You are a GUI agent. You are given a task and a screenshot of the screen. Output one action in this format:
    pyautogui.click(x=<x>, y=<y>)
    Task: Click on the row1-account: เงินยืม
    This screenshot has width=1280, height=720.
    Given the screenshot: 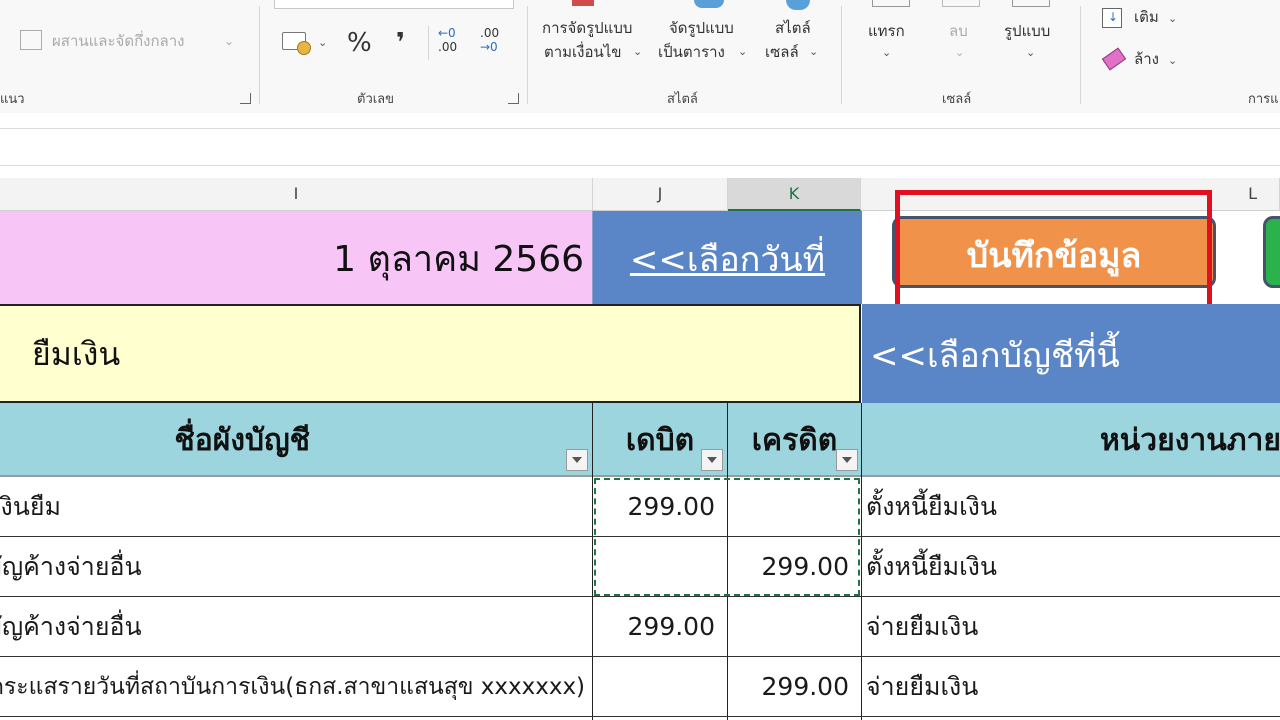 What is the action you would take?
    pyautogui.click(x=30, y=507)
    